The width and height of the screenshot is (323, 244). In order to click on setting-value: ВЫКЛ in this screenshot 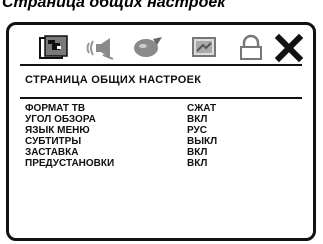, I will do `click(202, 141)`.